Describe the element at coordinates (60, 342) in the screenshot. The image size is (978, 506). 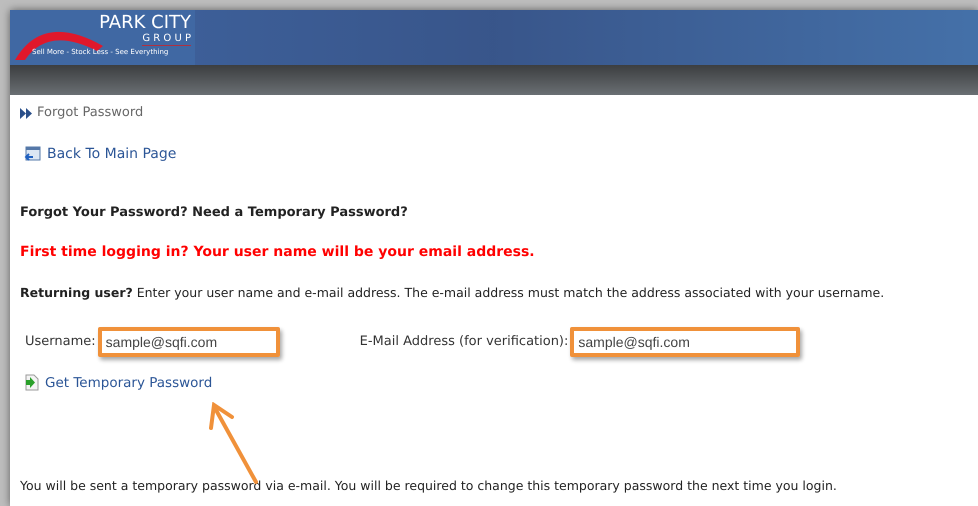
I see `field-label: Username:` at that location.